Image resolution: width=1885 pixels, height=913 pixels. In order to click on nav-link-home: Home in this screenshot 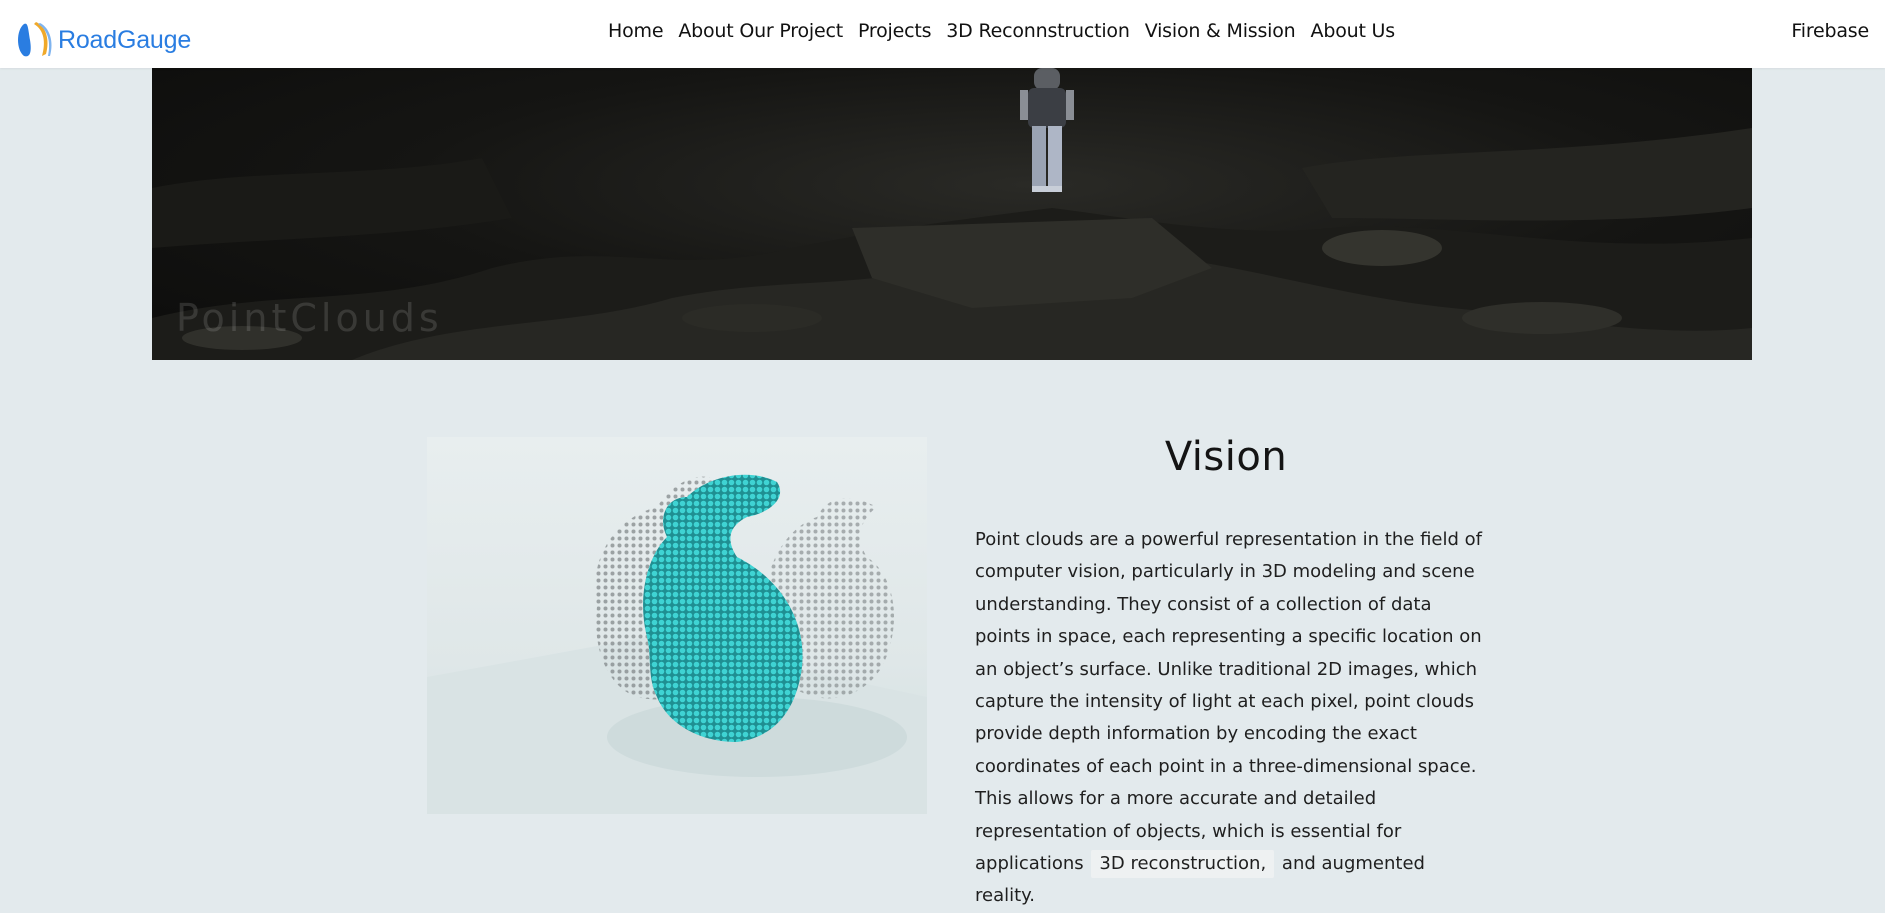, I will do `click(636, 31)`.